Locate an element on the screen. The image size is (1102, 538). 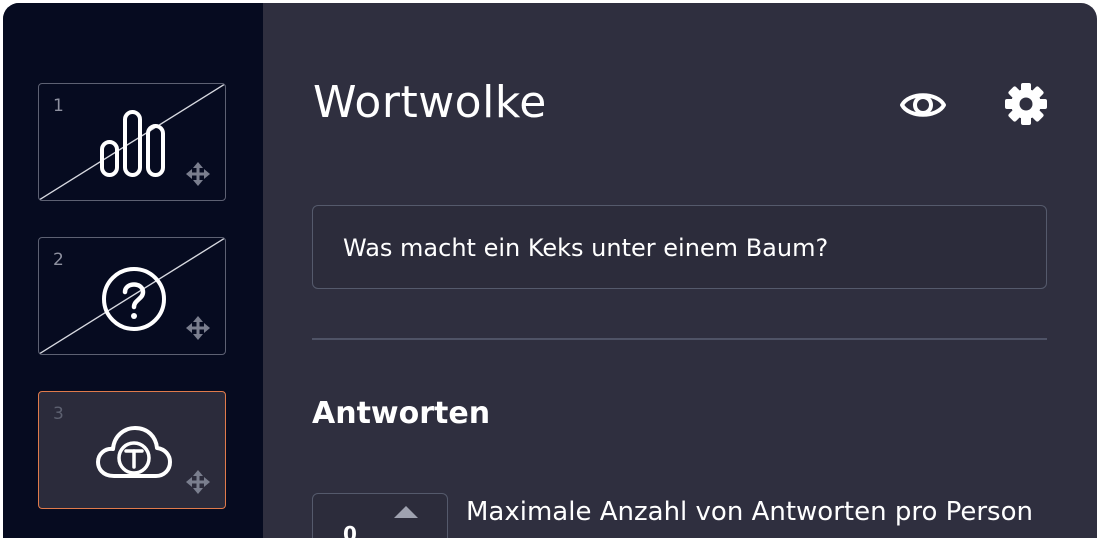
question-field is located at coordinates (679, 247).